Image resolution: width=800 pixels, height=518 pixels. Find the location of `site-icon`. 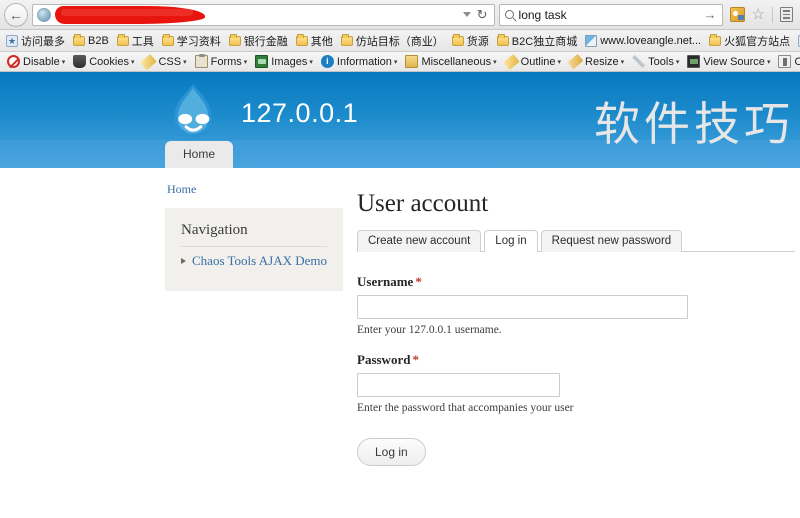

site-icon is located at coordinates (591, 40).